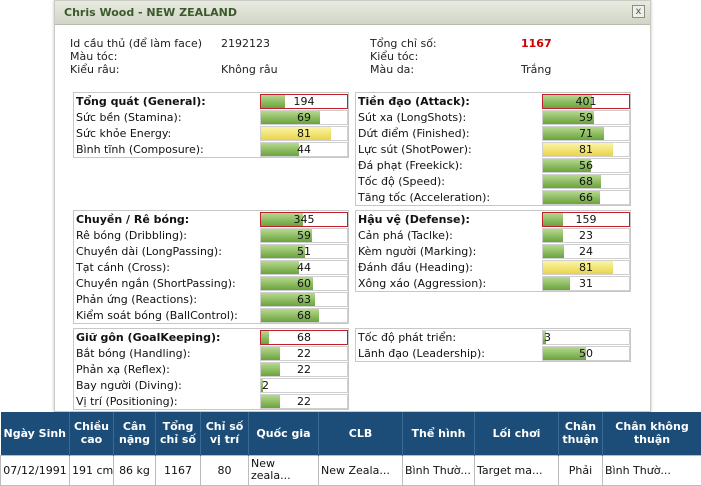 Image resolution: width=701 pixels, height=486 pixels. I want to click on stat-label: Lãnh đạo (Leadership):, so click(421, 353).